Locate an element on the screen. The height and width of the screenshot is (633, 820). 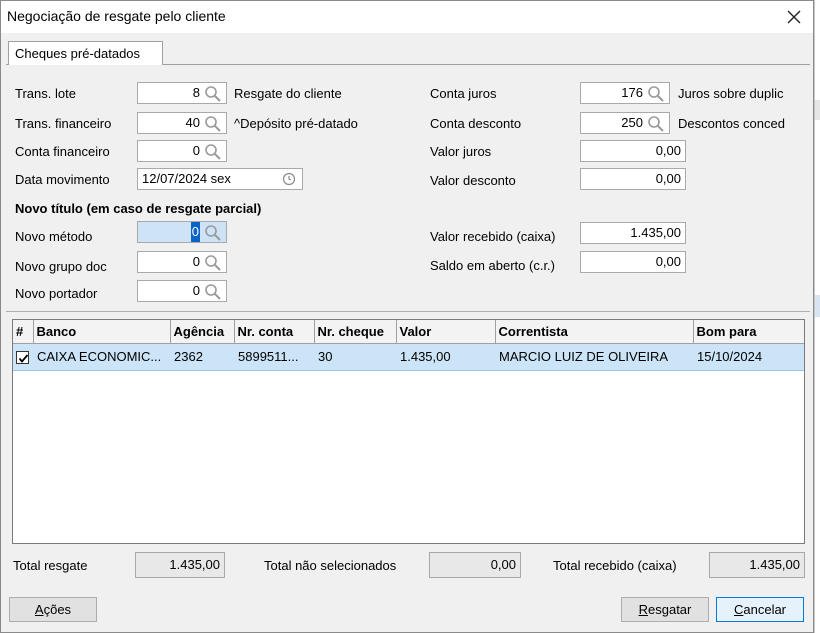
column-header-agencia: Agência is located at coordinates (202, 332).